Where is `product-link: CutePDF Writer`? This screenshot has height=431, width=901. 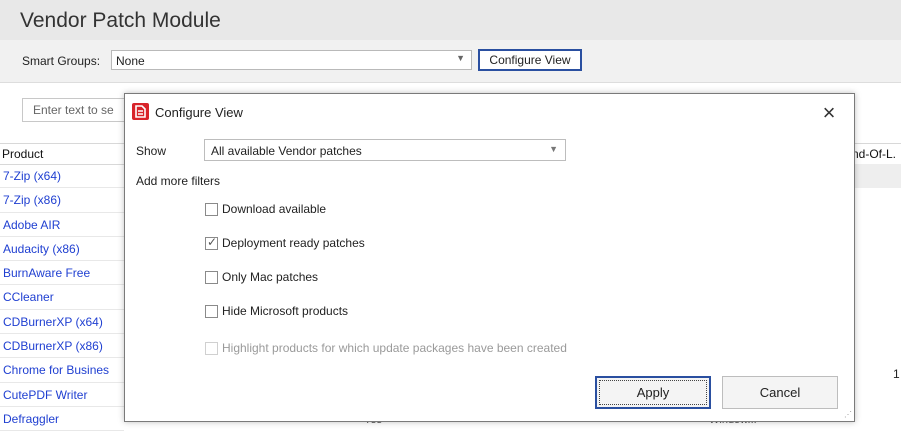 product-link: CutePDF Writer is located at coordinates (62, 395).